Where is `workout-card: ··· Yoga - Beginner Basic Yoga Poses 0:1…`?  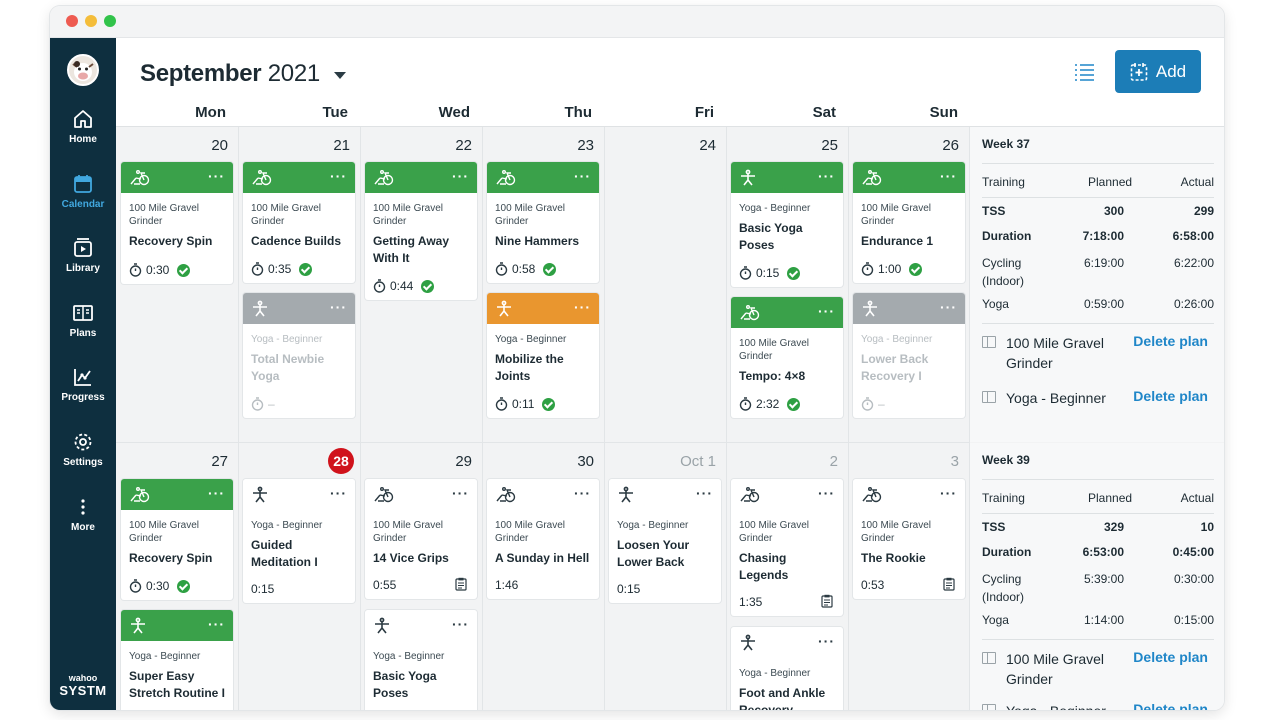 workout-card: ··· Yoga - Beginner Basic Yoga Poses 0:1… is located at coordinates (787, 224).